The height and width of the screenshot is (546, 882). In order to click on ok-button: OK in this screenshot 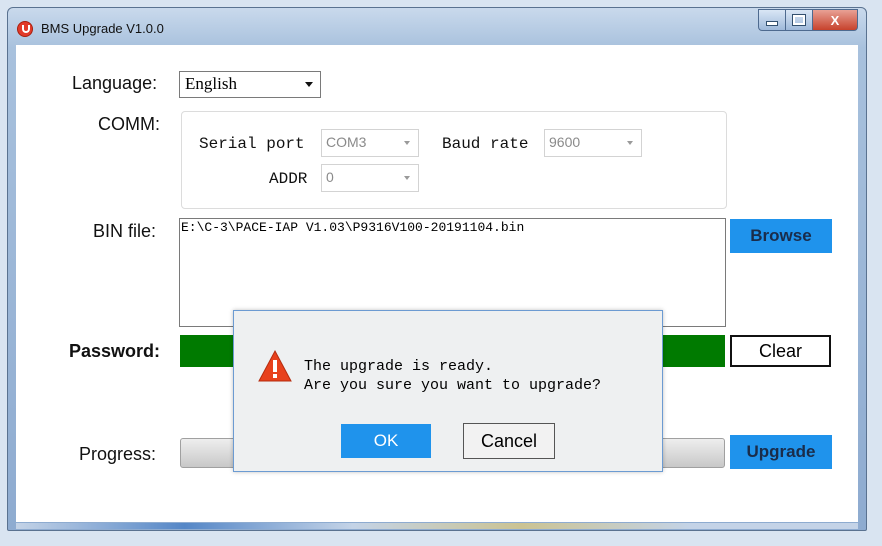, I will do `click(386, 441)`.